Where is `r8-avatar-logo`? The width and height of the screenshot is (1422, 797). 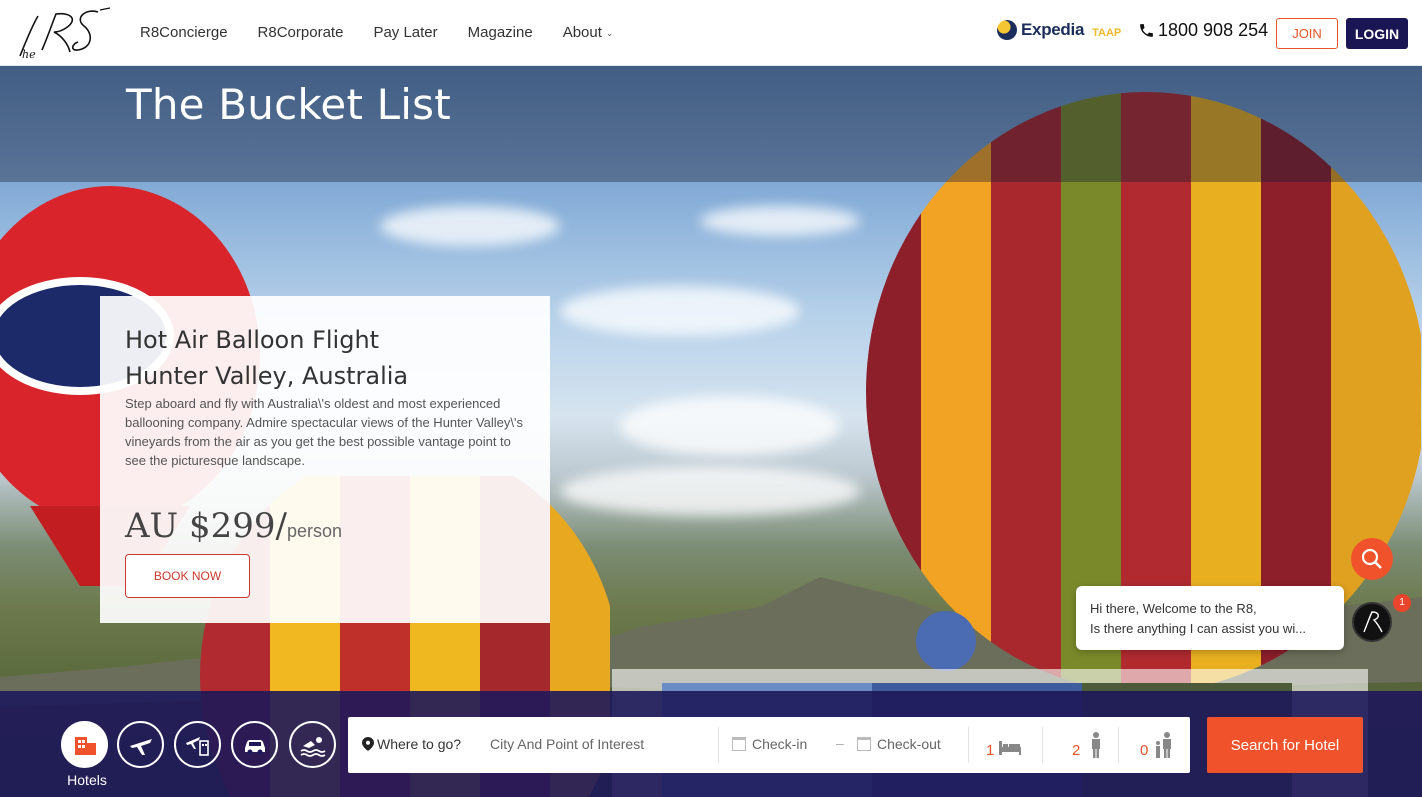 r8-avatar-logo is located at coordinates (1373, 622).